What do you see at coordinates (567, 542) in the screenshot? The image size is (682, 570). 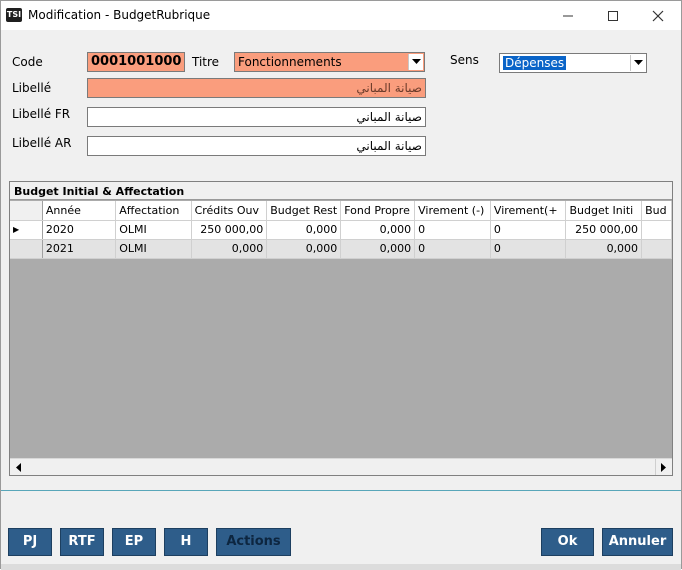 I see `ok-button: Ok` at bounding box center [567, 542].